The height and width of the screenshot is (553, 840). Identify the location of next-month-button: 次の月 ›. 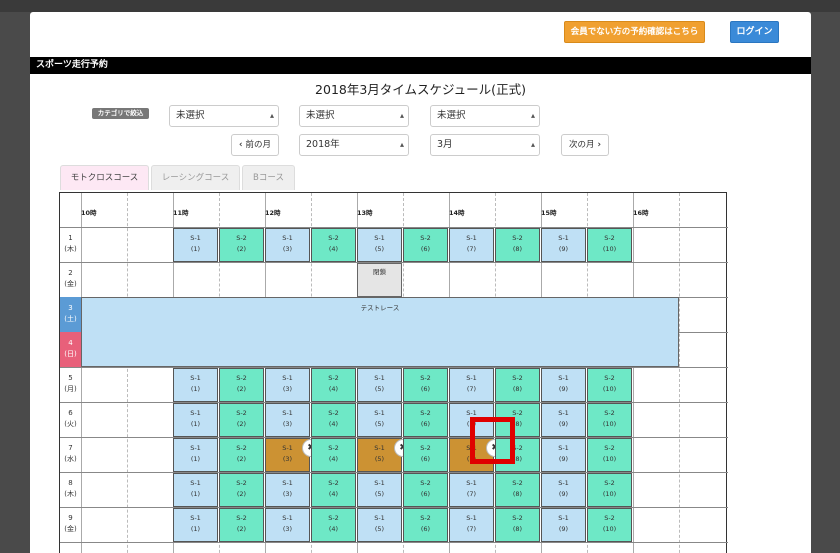
(585, 145).